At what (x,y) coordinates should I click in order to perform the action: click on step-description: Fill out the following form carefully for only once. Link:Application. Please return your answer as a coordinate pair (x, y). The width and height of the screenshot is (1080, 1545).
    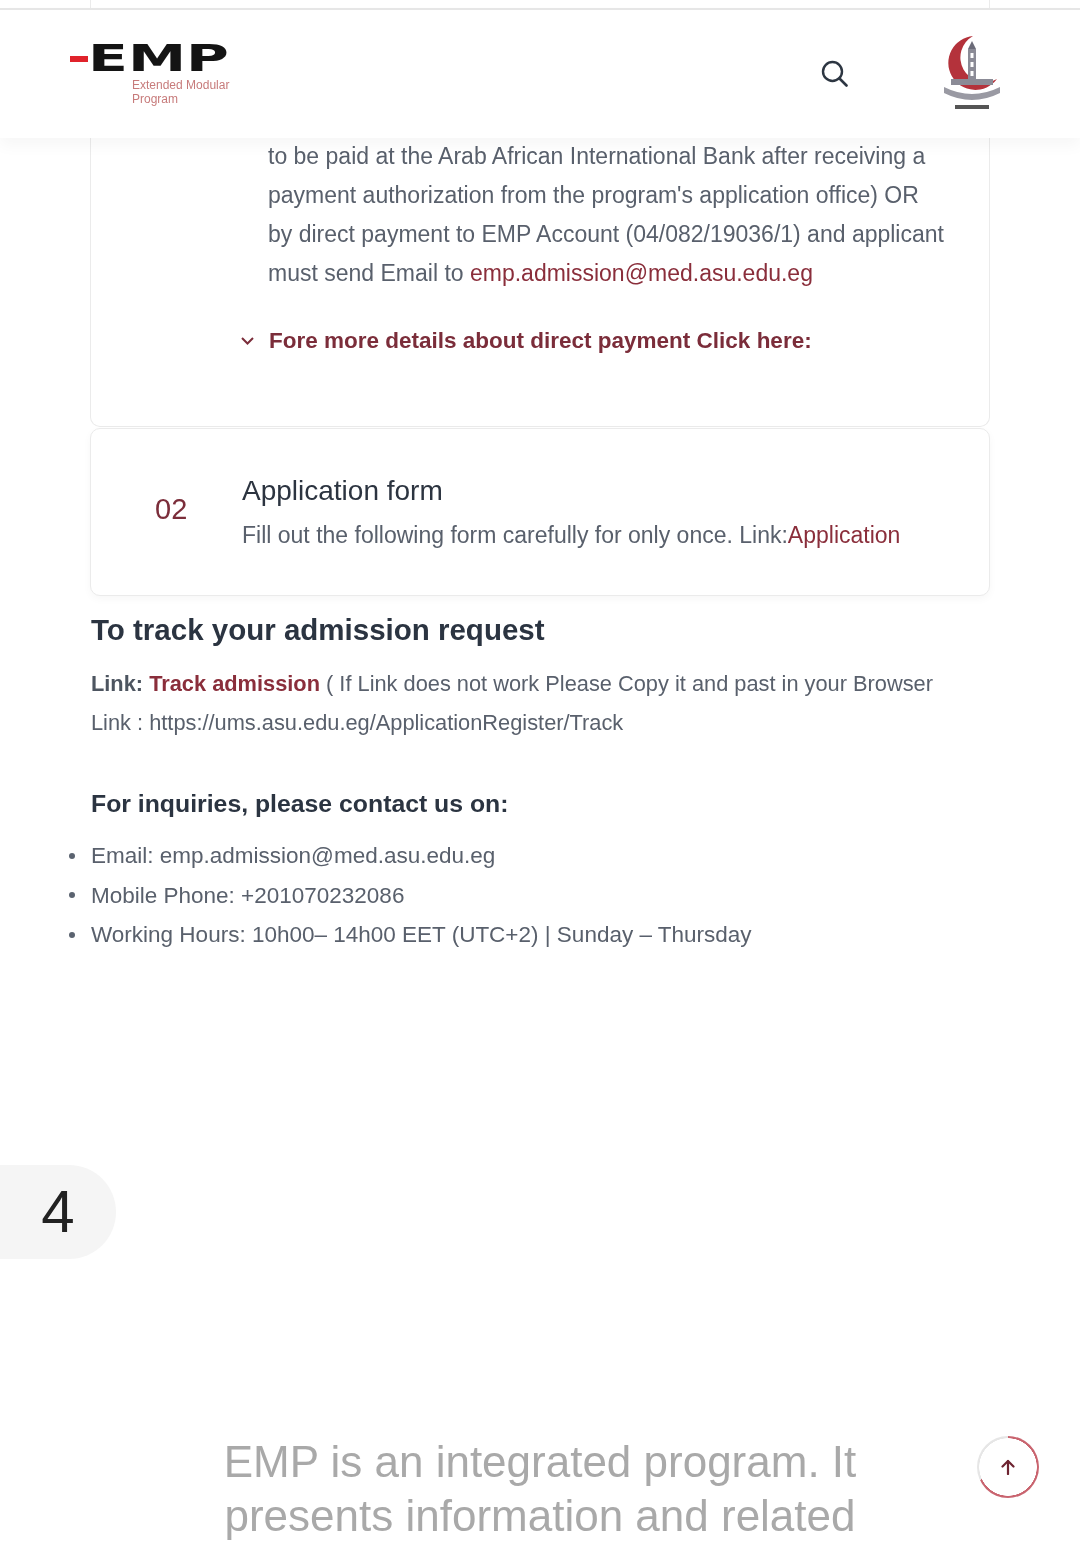
    Looking at the image, I should click on (571, 535).